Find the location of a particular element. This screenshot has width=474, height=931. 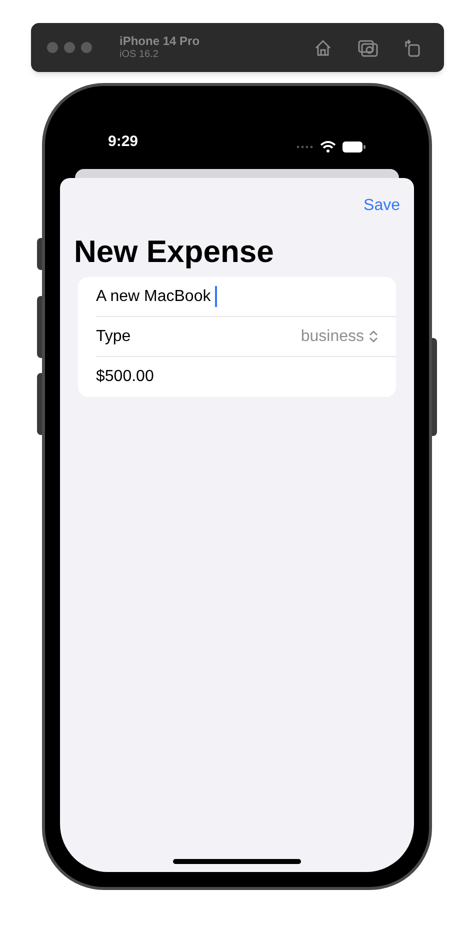

text-cursor is located at coordinates (215, 296).